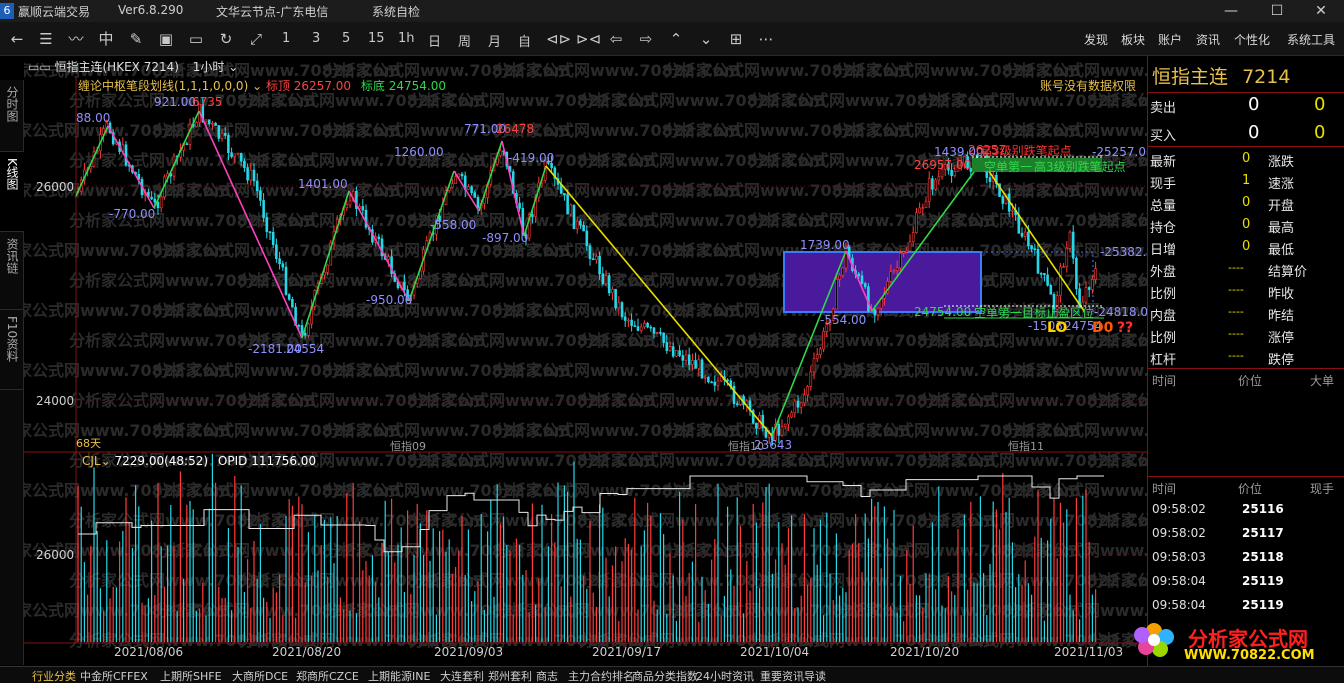 The width and height of the screenshot is (1344, 683). Describe the element at coordinates (12, 256) in the screenshot. I see `tab-news-chain-label: 资讯链` at that location.